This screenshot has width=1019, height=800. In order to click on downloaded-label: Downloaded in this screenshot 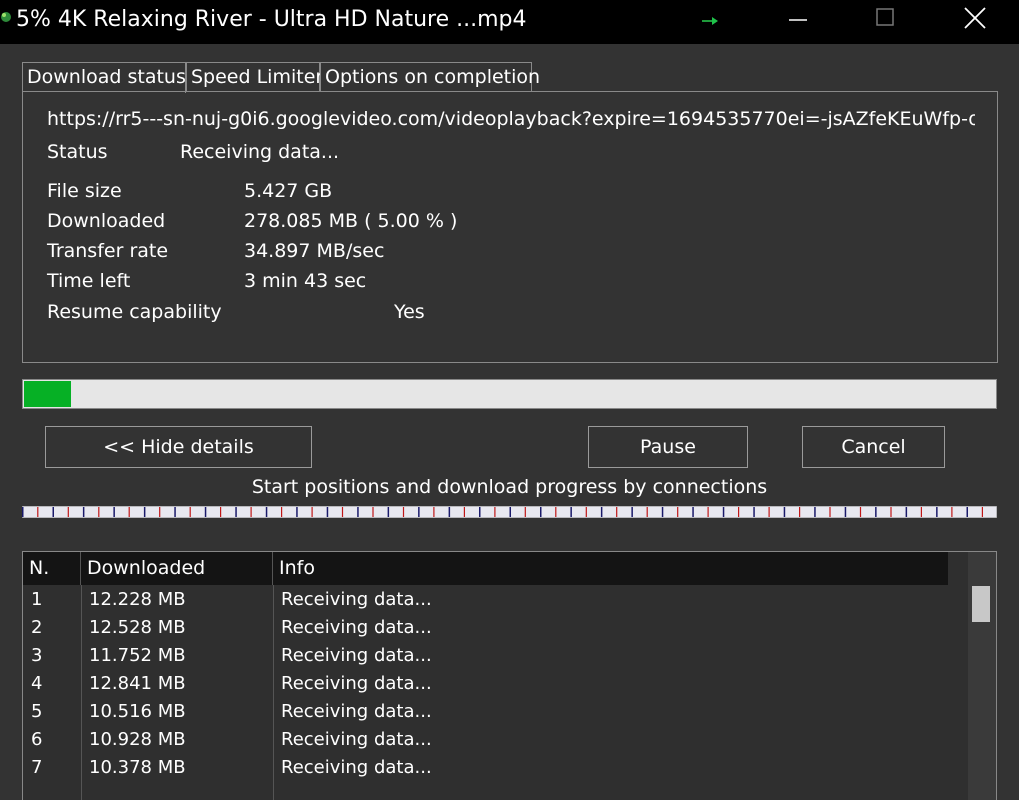, I will do `click(106, 221)`.